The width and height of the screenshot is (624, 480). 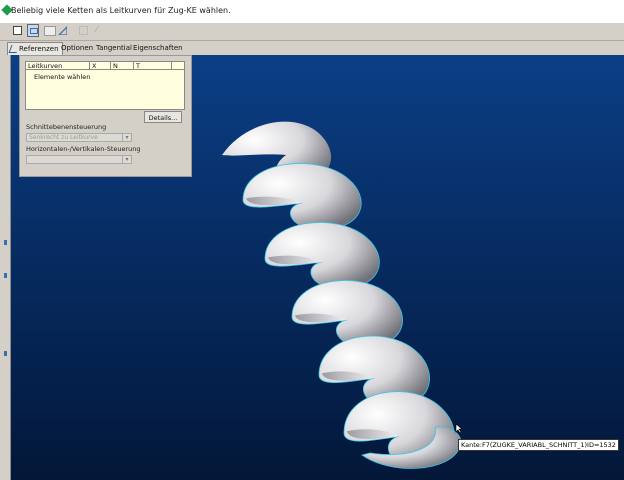 I want to click on tab-label: Referenzen, so click(x=39, y=49).